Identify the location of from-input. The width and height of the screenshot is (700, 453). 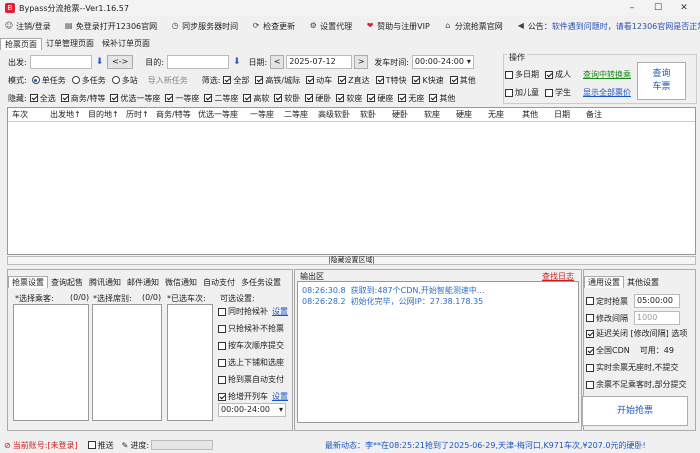
(60, 62).